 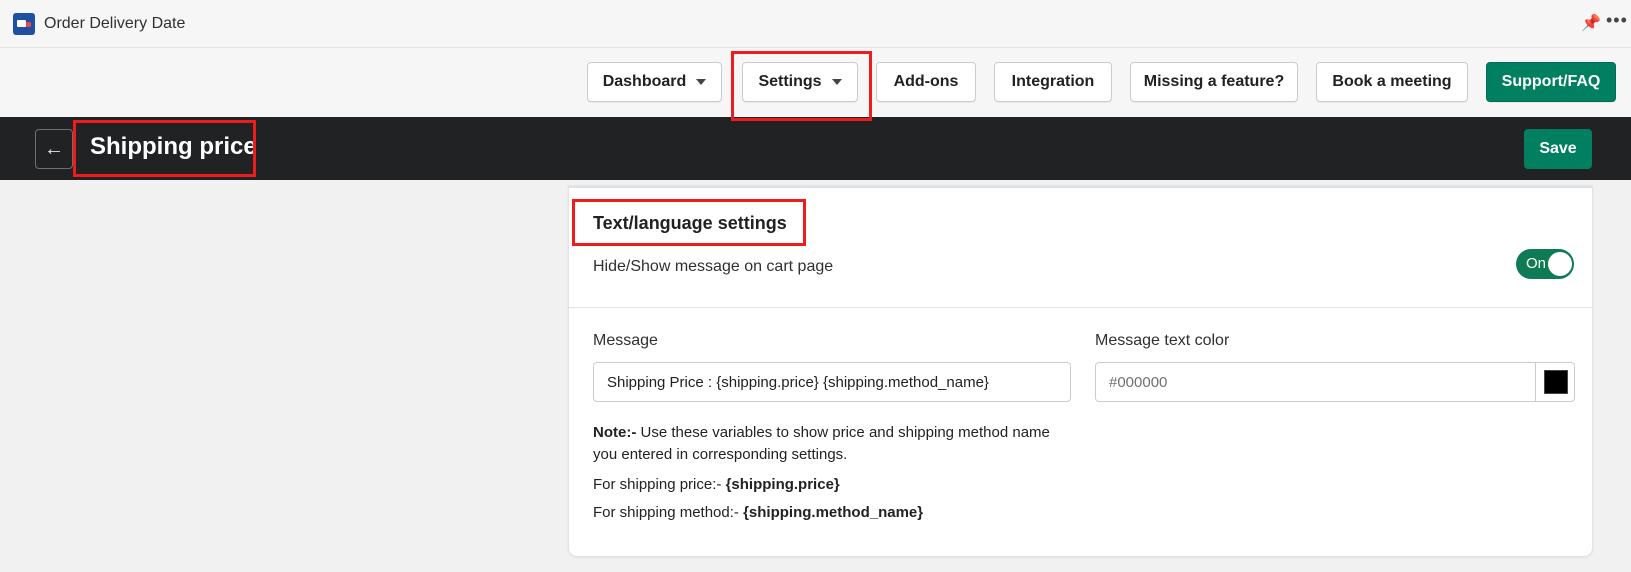 What do you see at coordinates (1591, 23) in the screenshot?
I see `pin-icon: 📌` at bounding box center [1591, 23].